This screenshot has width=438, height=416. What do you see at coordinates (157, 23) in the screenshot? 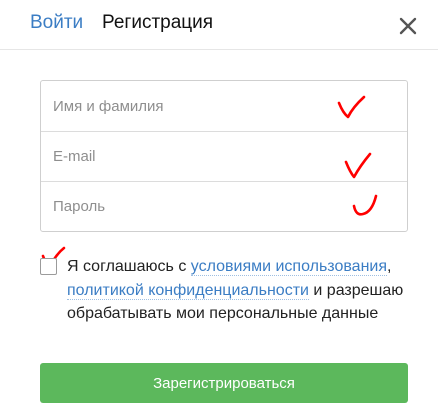
I see `tab-register: Регистрация` at bounding box center [157, 23].